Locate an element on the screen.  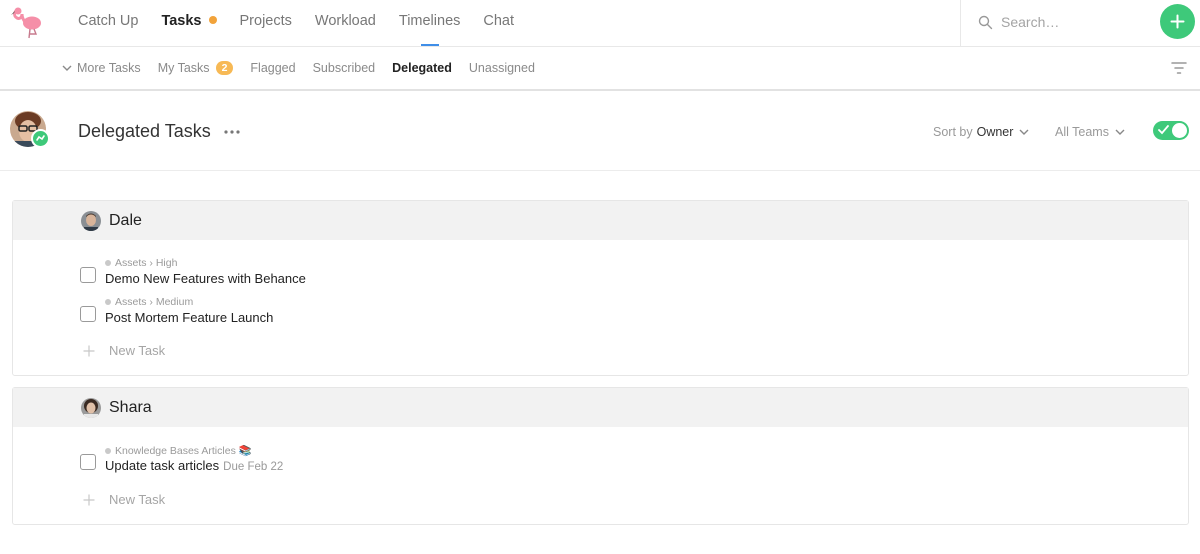
current-user-avatar is located at coordinates (30, 129).